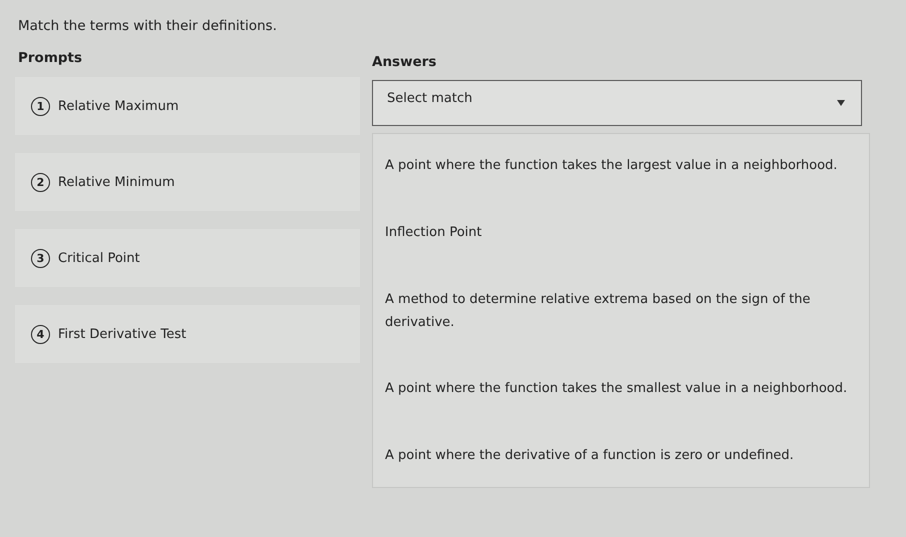  Describe the element at coordinates (148, 26) in the screenshot. I see `instruction-text: Match the terms with their definitions.` at that location.